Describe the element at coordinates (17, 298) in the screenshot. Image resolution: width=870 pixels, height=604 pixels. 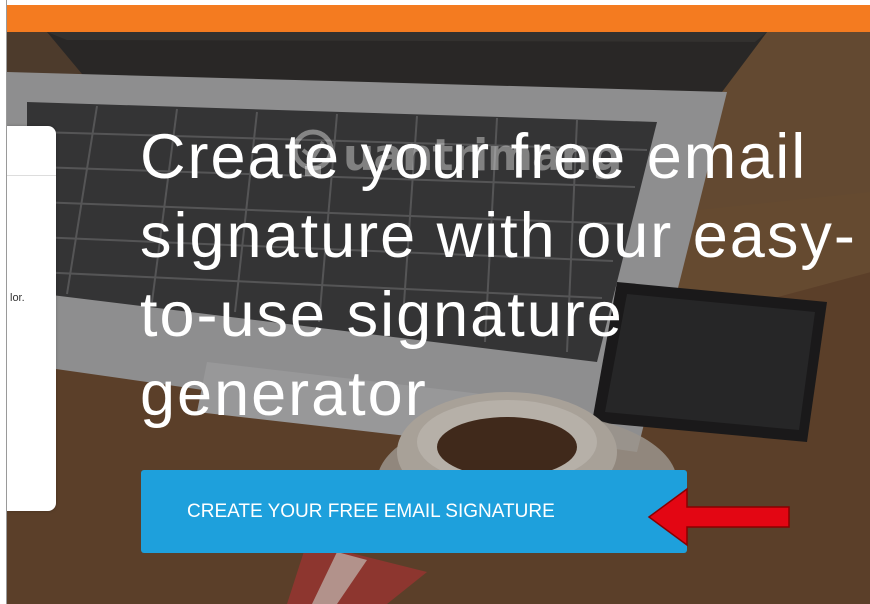
I see `side-panel-text: lor.` at that location.